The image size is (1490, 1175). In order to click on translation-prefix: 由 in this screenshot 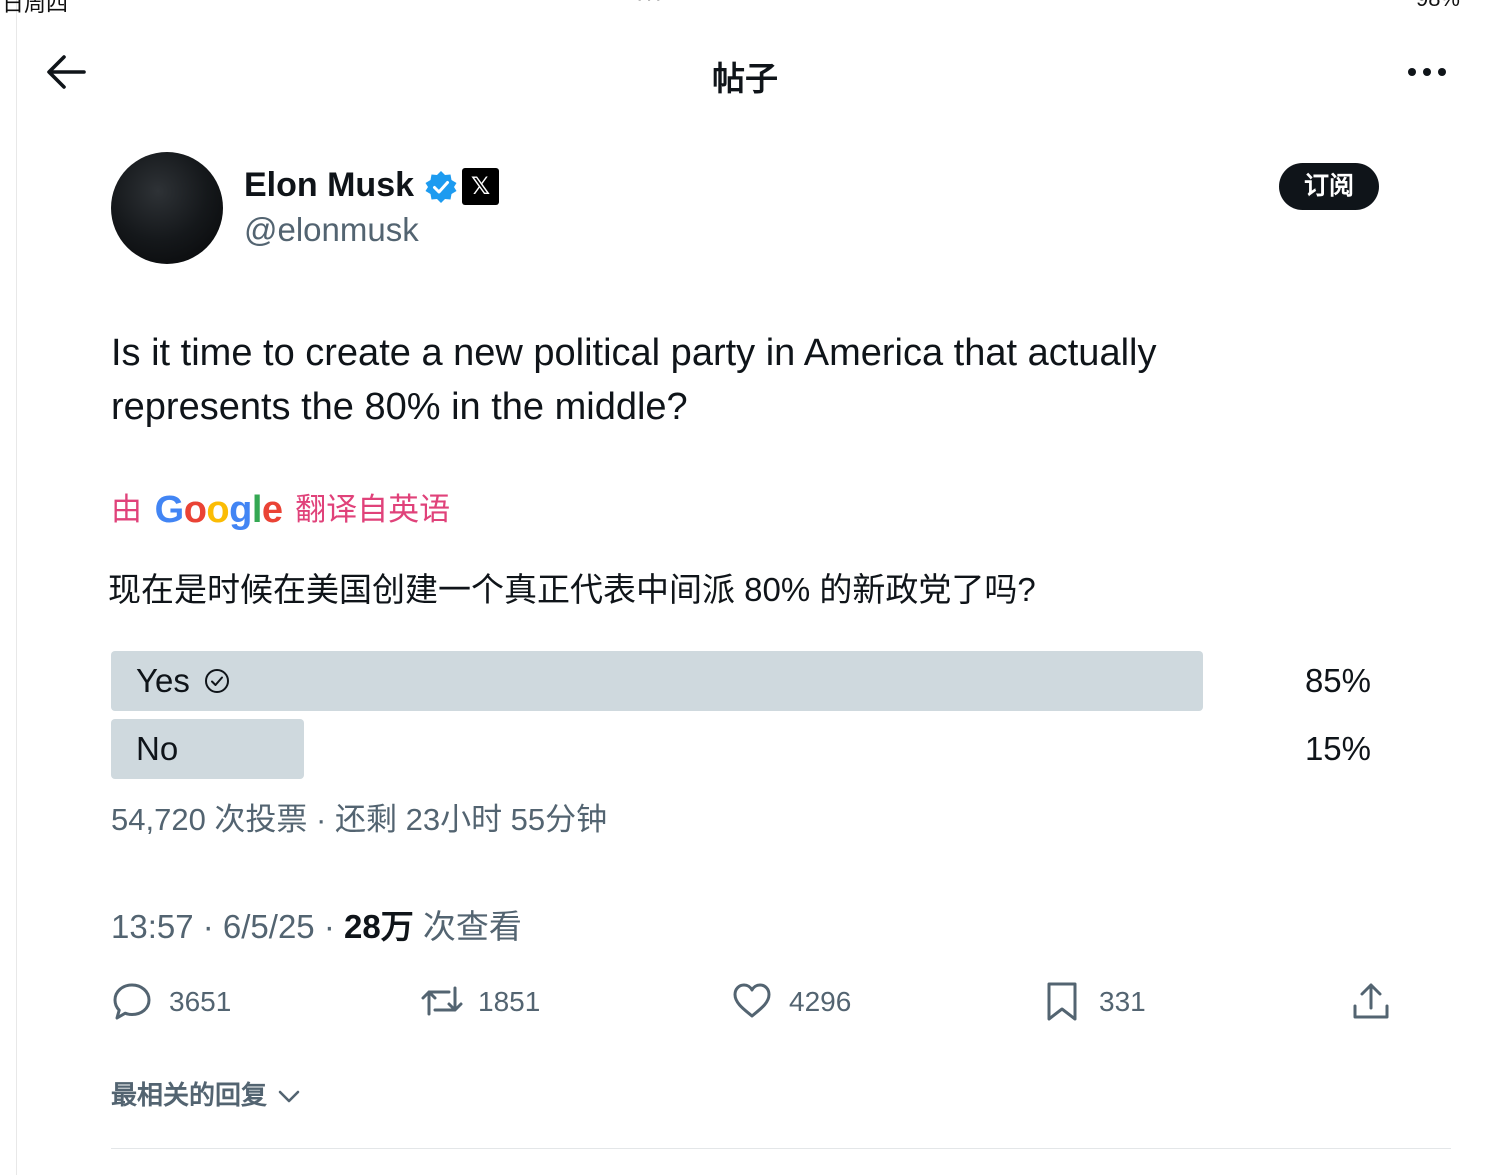, I will do `click(126, 509)`.